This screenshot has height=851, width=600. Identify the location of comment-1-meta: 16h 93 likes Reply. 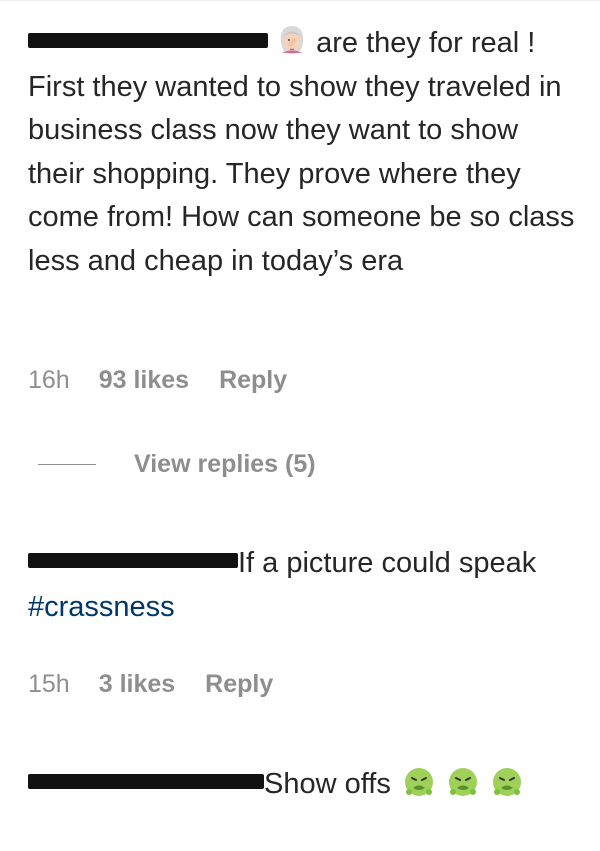
(157, 380).